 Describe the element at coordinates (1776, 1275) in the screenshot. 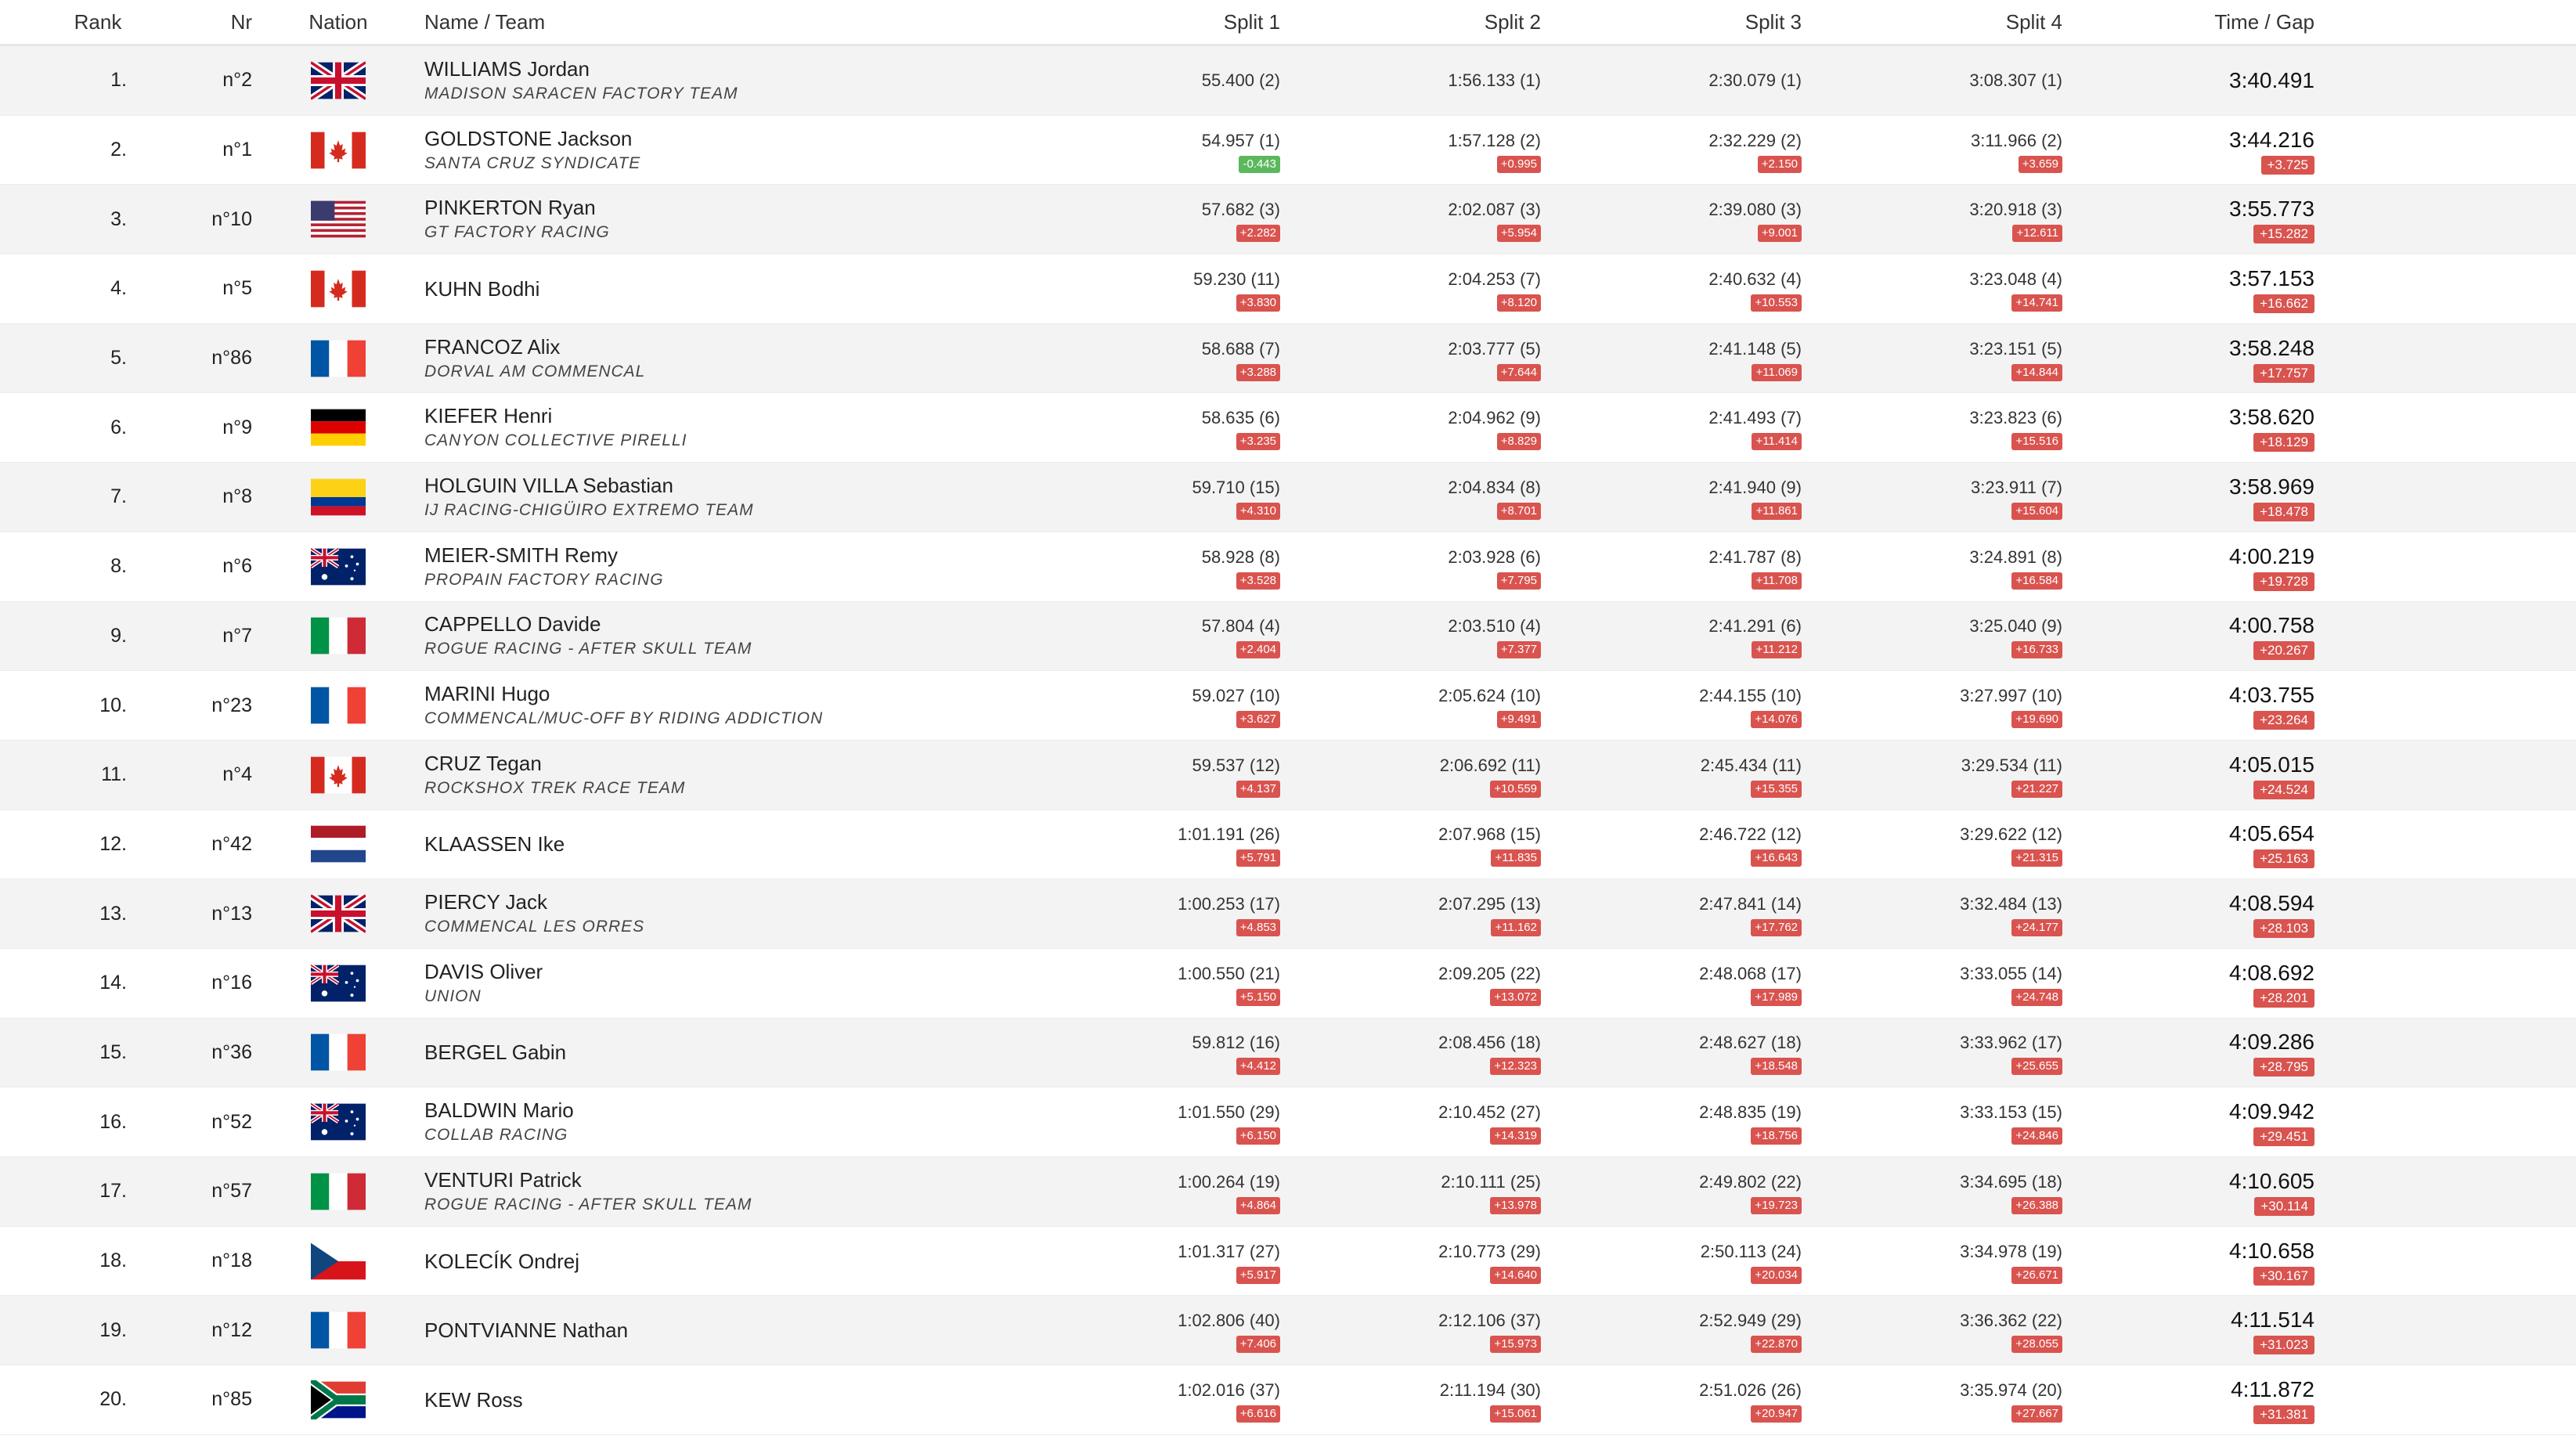

I see `split3-gap-badge: +20.034` at that location.